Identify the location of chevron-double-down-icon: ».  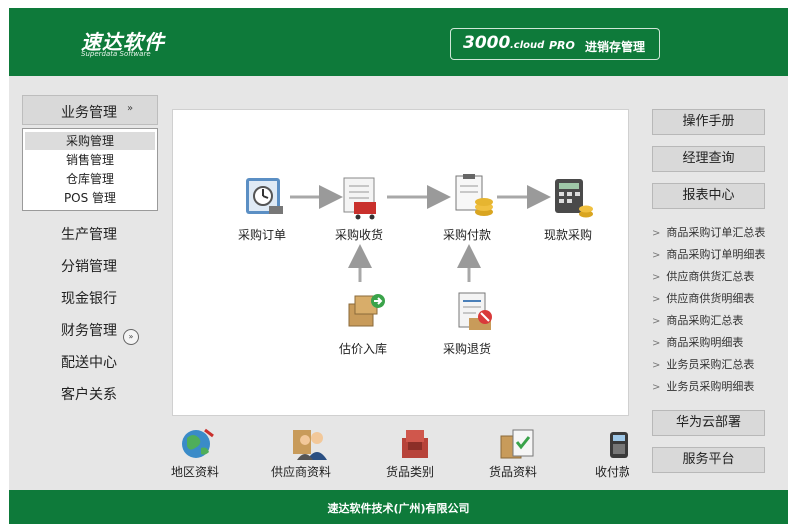
(130, 108).